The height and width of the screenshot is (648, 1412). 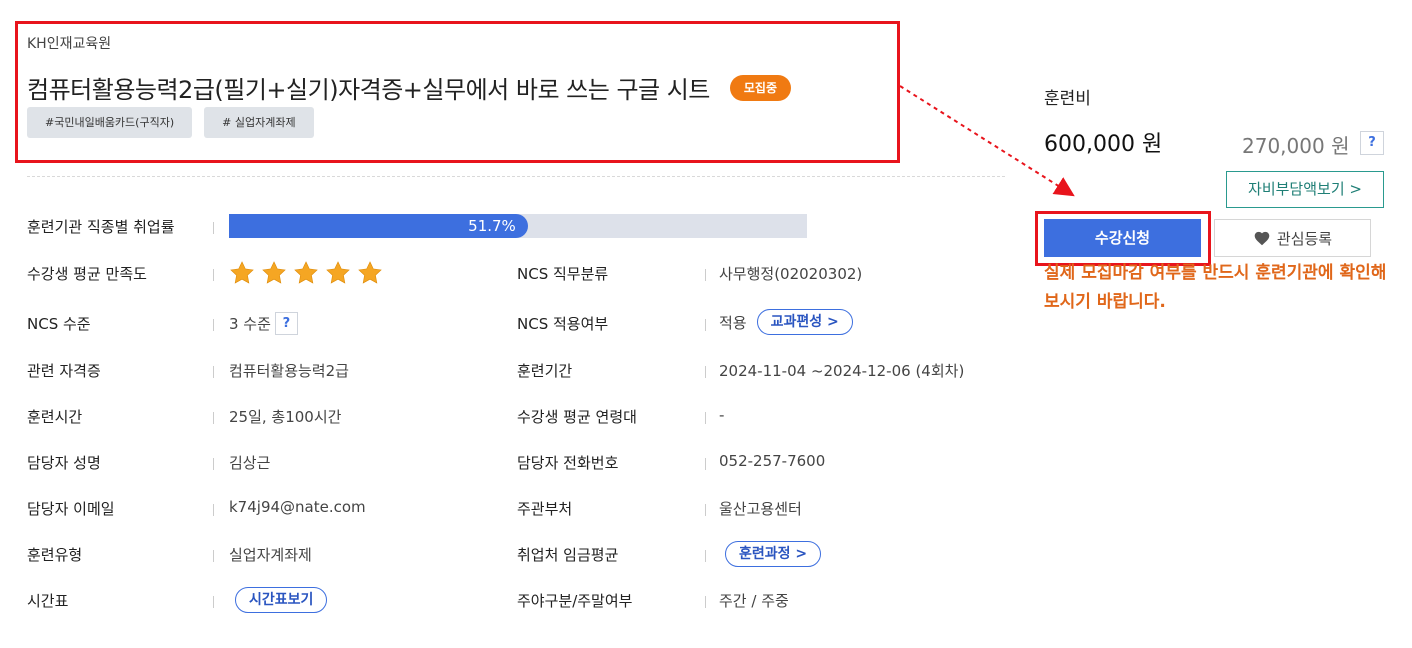 I want to click on email-label: 담당자 이메일, so click(x=71, y=509).